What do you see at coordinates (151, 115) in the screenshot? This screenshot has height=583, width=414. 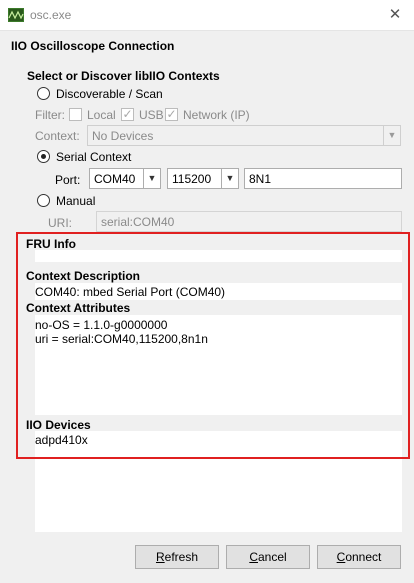 I see `usb-label: USB` at bounding box center [151, 115].